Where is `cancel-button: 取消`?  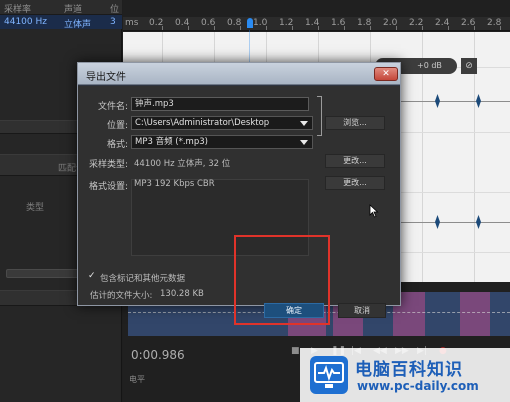
cancel-button: 取消 is located at coordinates (362, 310).